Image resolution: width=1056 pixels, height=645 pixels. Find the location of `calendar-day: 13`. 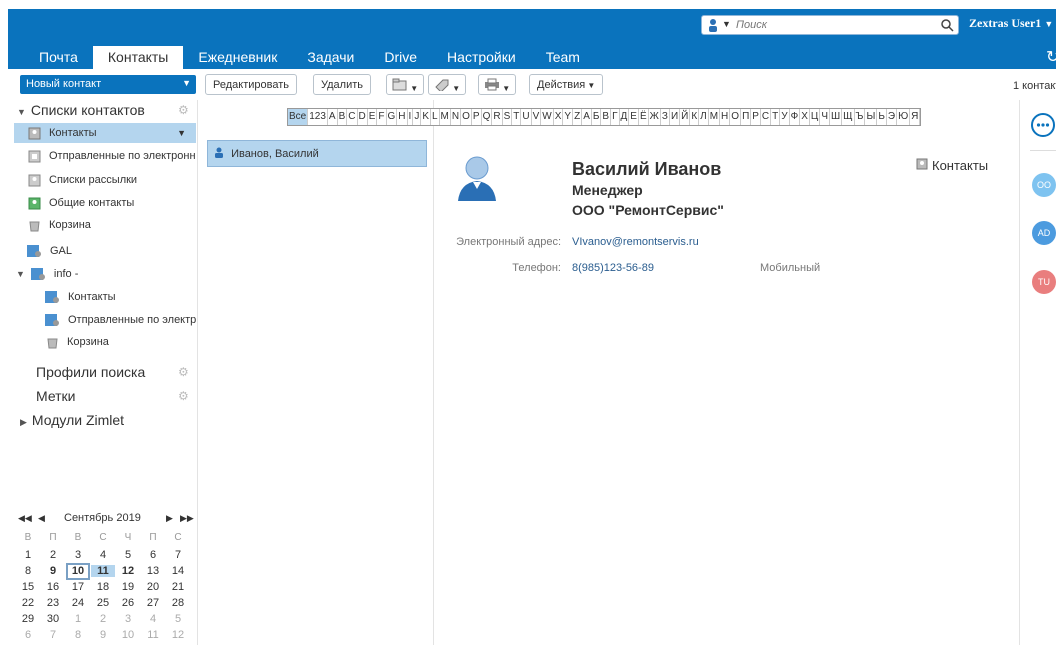

calendar-day: 13 is located at coordinates (153, 571).